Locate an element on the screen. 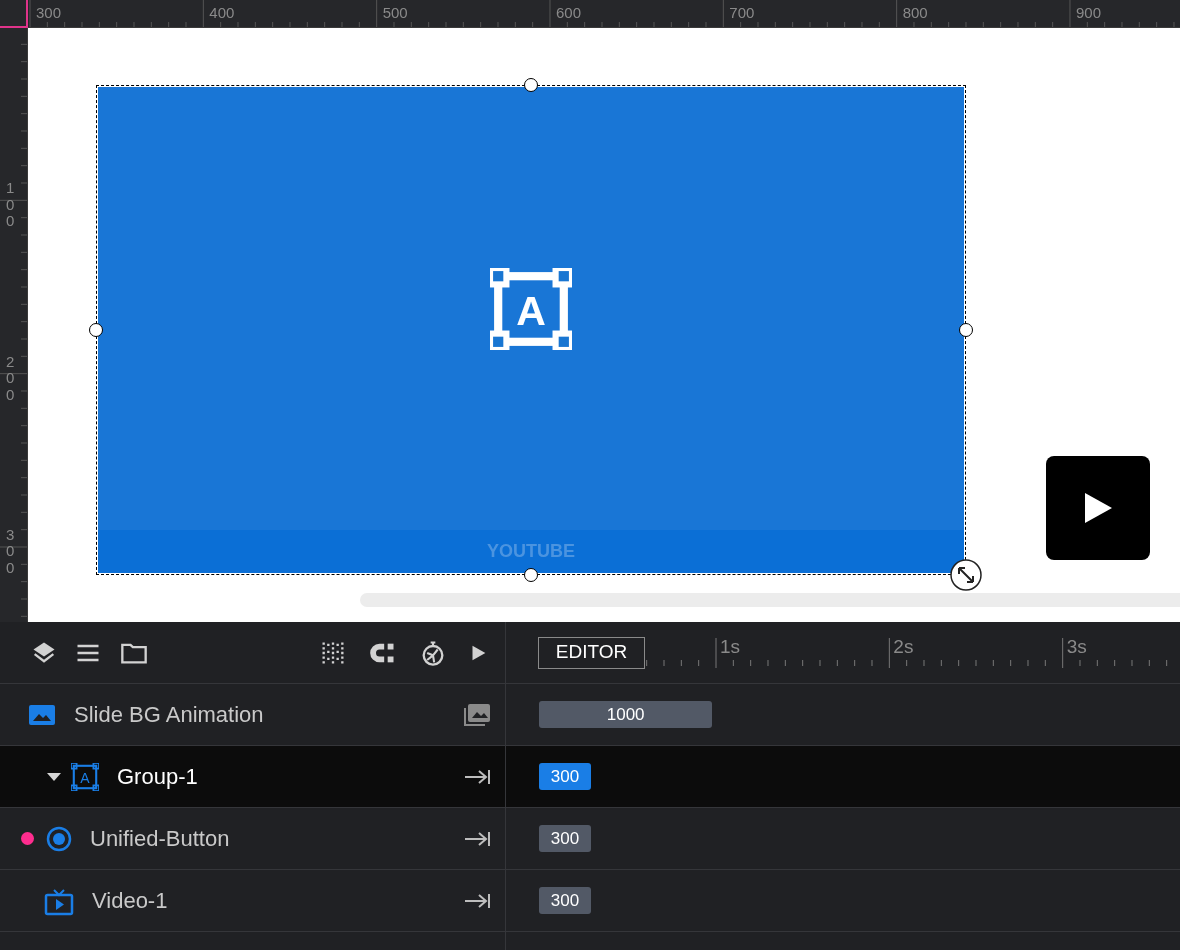  ruler-label: 200 is located at coordinates (11, 378).